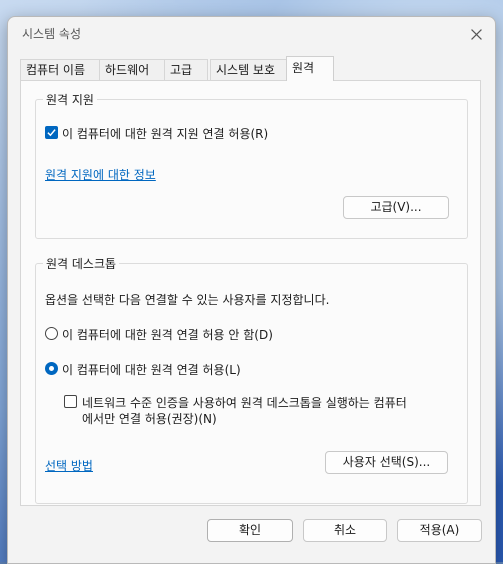 The width and height of the screenshot is (503, 564). Describe the element at coordinates (70, 99) in the screenshot. I see `remote-assistance-group-label: 원격 지원` at that location.